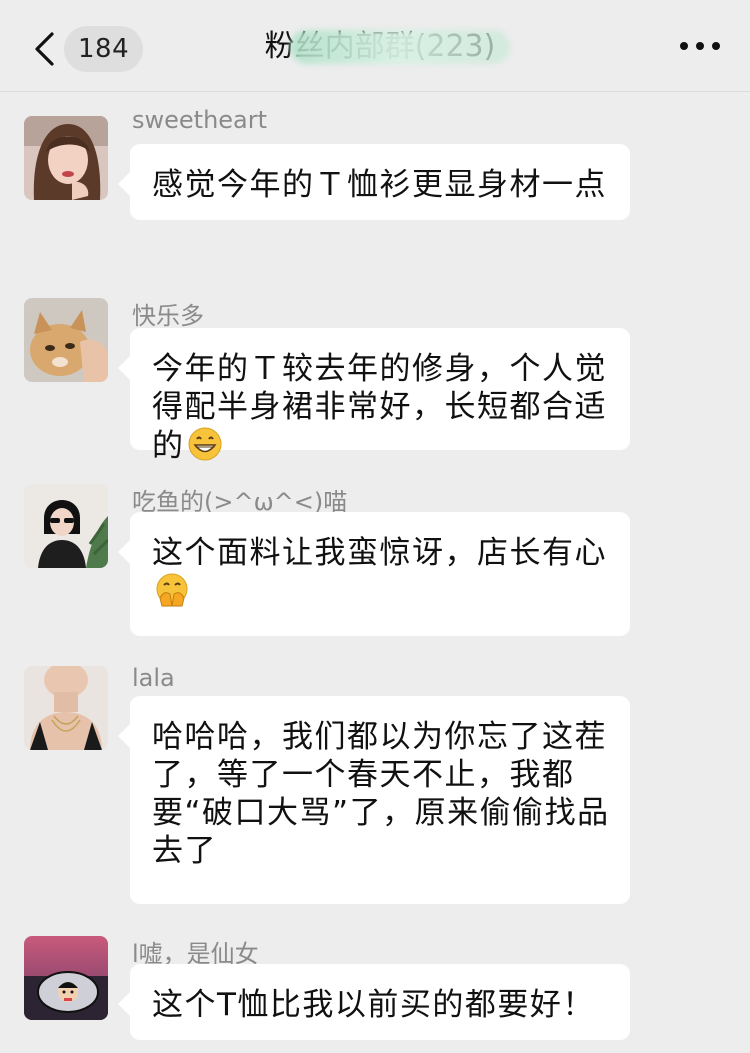  Describe the element at coordinates (168, 316) in the screenshot. I see `sender-name: 快乐多` at that location.